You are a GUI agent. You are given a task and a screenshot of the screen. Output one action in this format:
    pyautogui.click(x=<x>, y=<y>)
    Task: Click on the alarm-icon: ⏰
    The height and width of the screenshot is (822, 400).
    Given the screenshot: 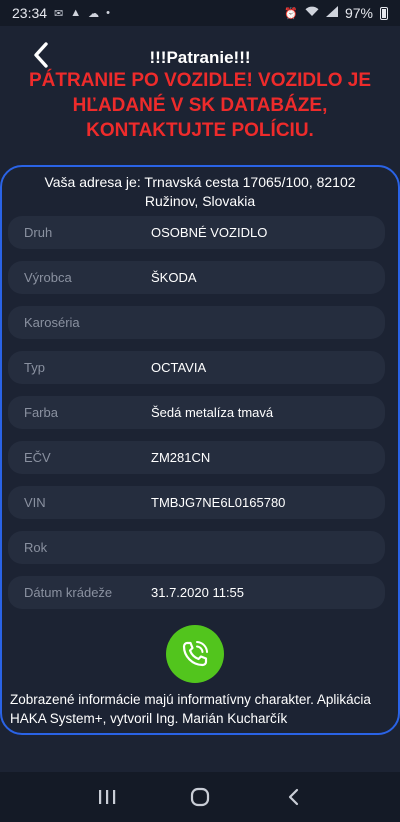 What is the action you would take?
    pyautogui.click(x=291, y=13)
    